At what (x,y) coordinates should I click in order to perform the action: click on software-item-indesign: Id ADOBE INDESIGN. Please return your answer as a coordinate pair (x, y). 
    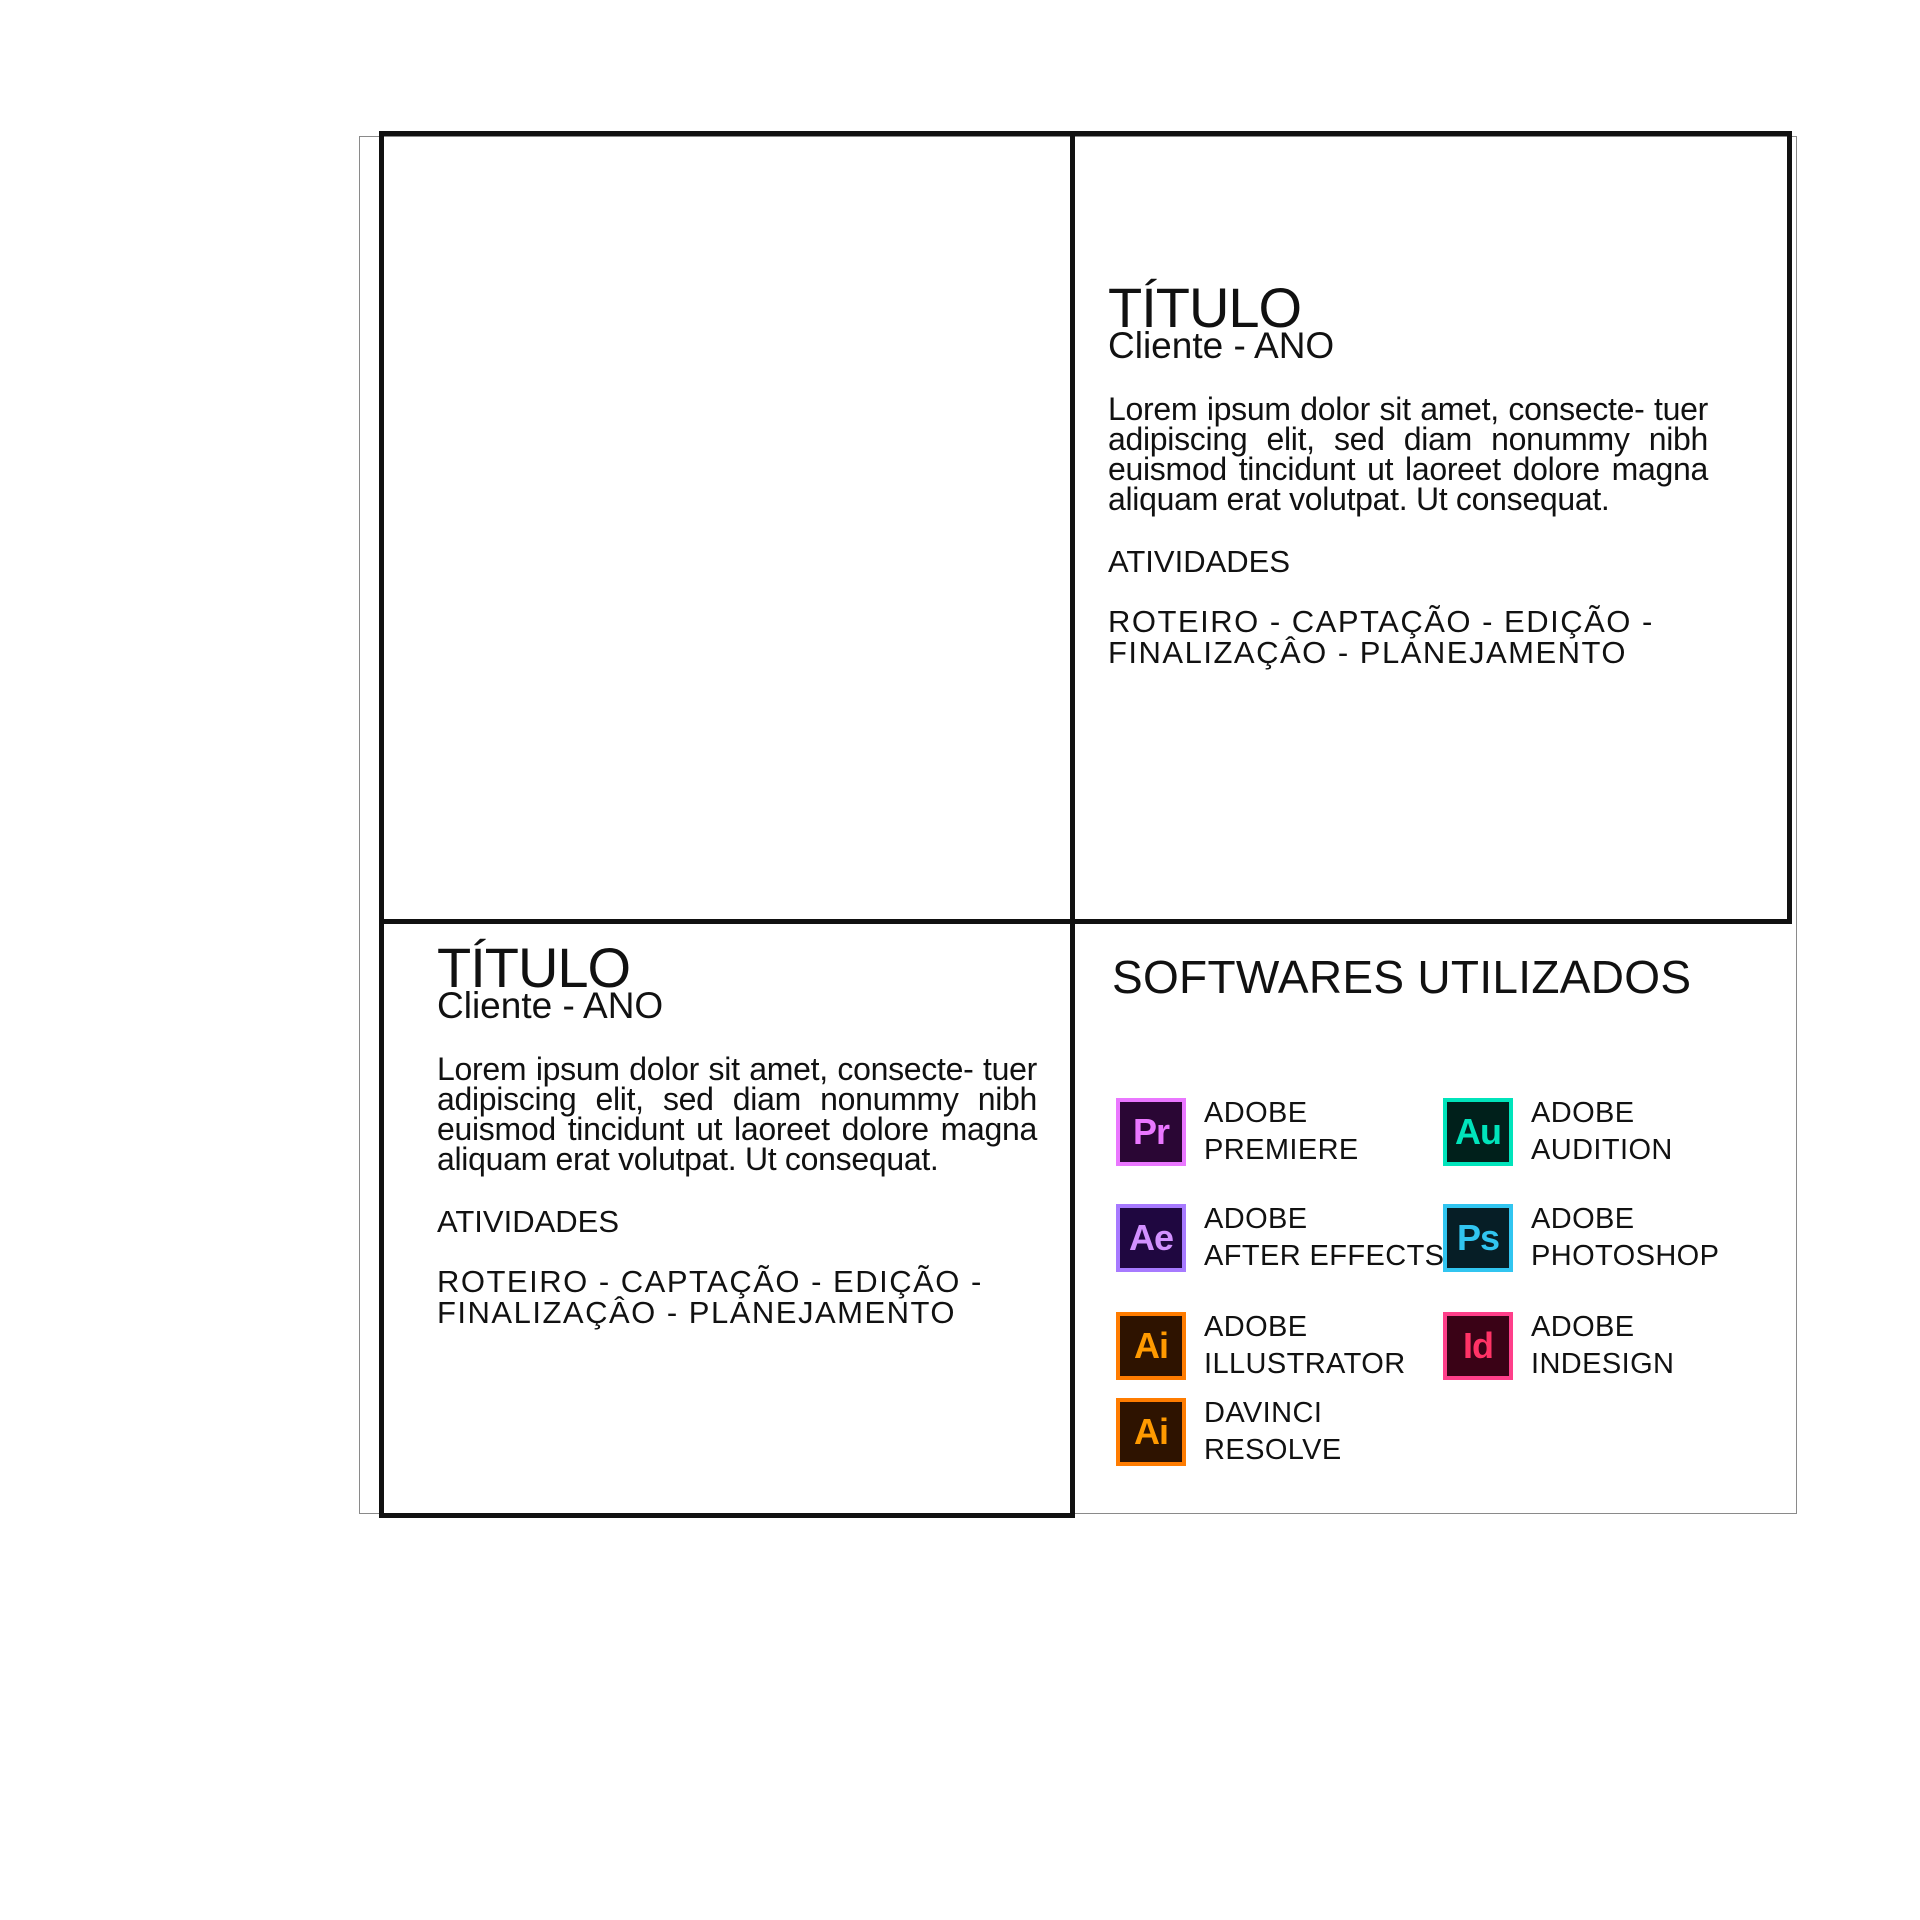
    Looking at the image, I should click on (1558, 1346).